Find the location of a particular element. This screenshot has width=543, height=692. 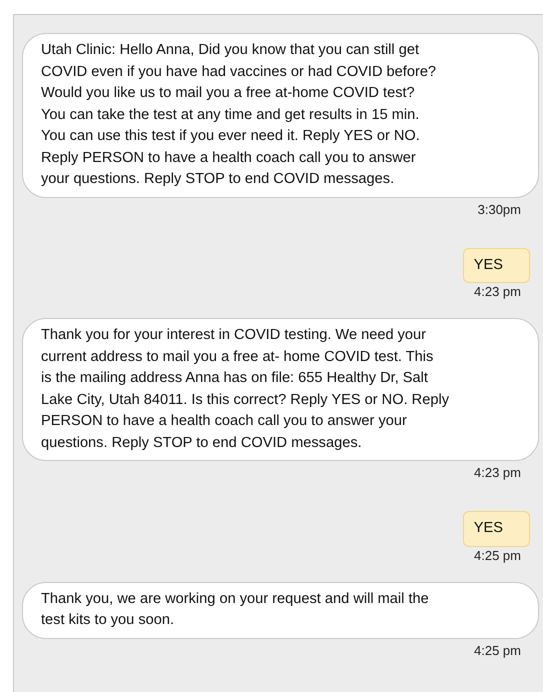

received-message: Thank you, we are working on your request and will mail the test kits to you soon. is located at coordinates (280, 610).